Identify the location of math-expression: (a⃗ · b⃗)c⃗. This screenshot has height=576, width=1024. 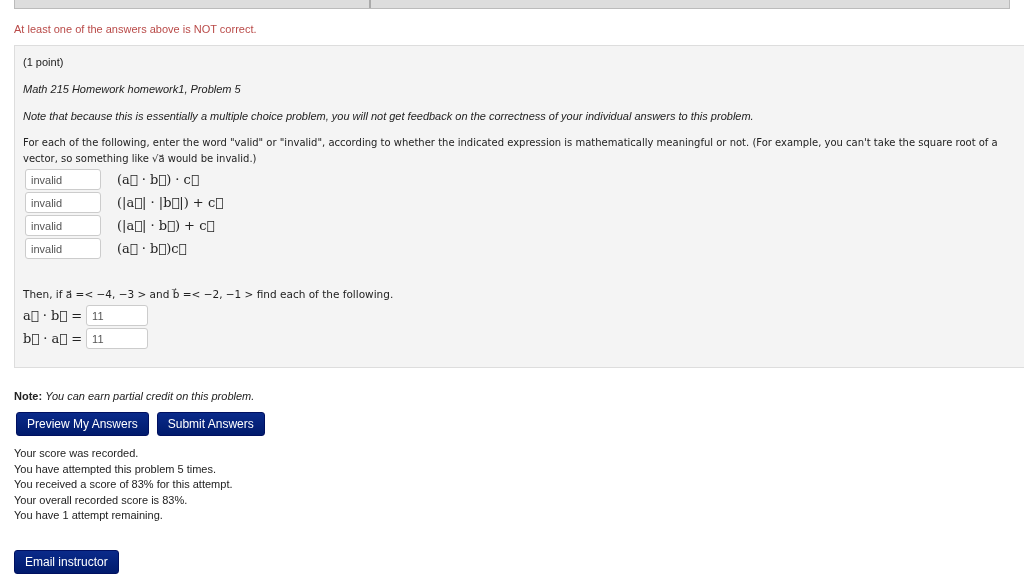
(152, 248).